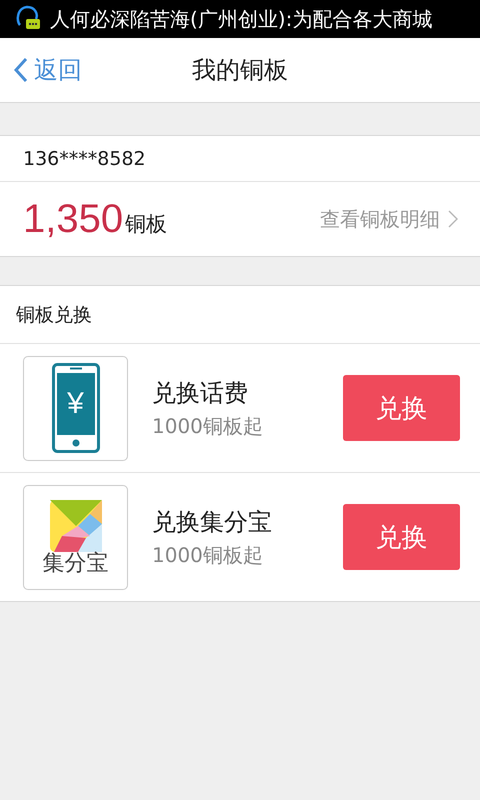 The image size is (480, 800). Describe the element at coordinates (75, 537) in the screenshot. I see `jifenbao-logo: 集分宝` at that location.